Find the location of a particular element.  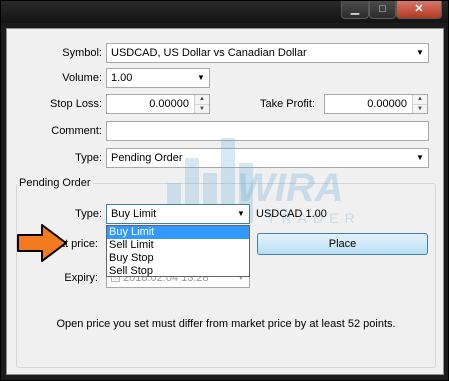

volume-value: 1.00 is located at coordinates (122, 78).